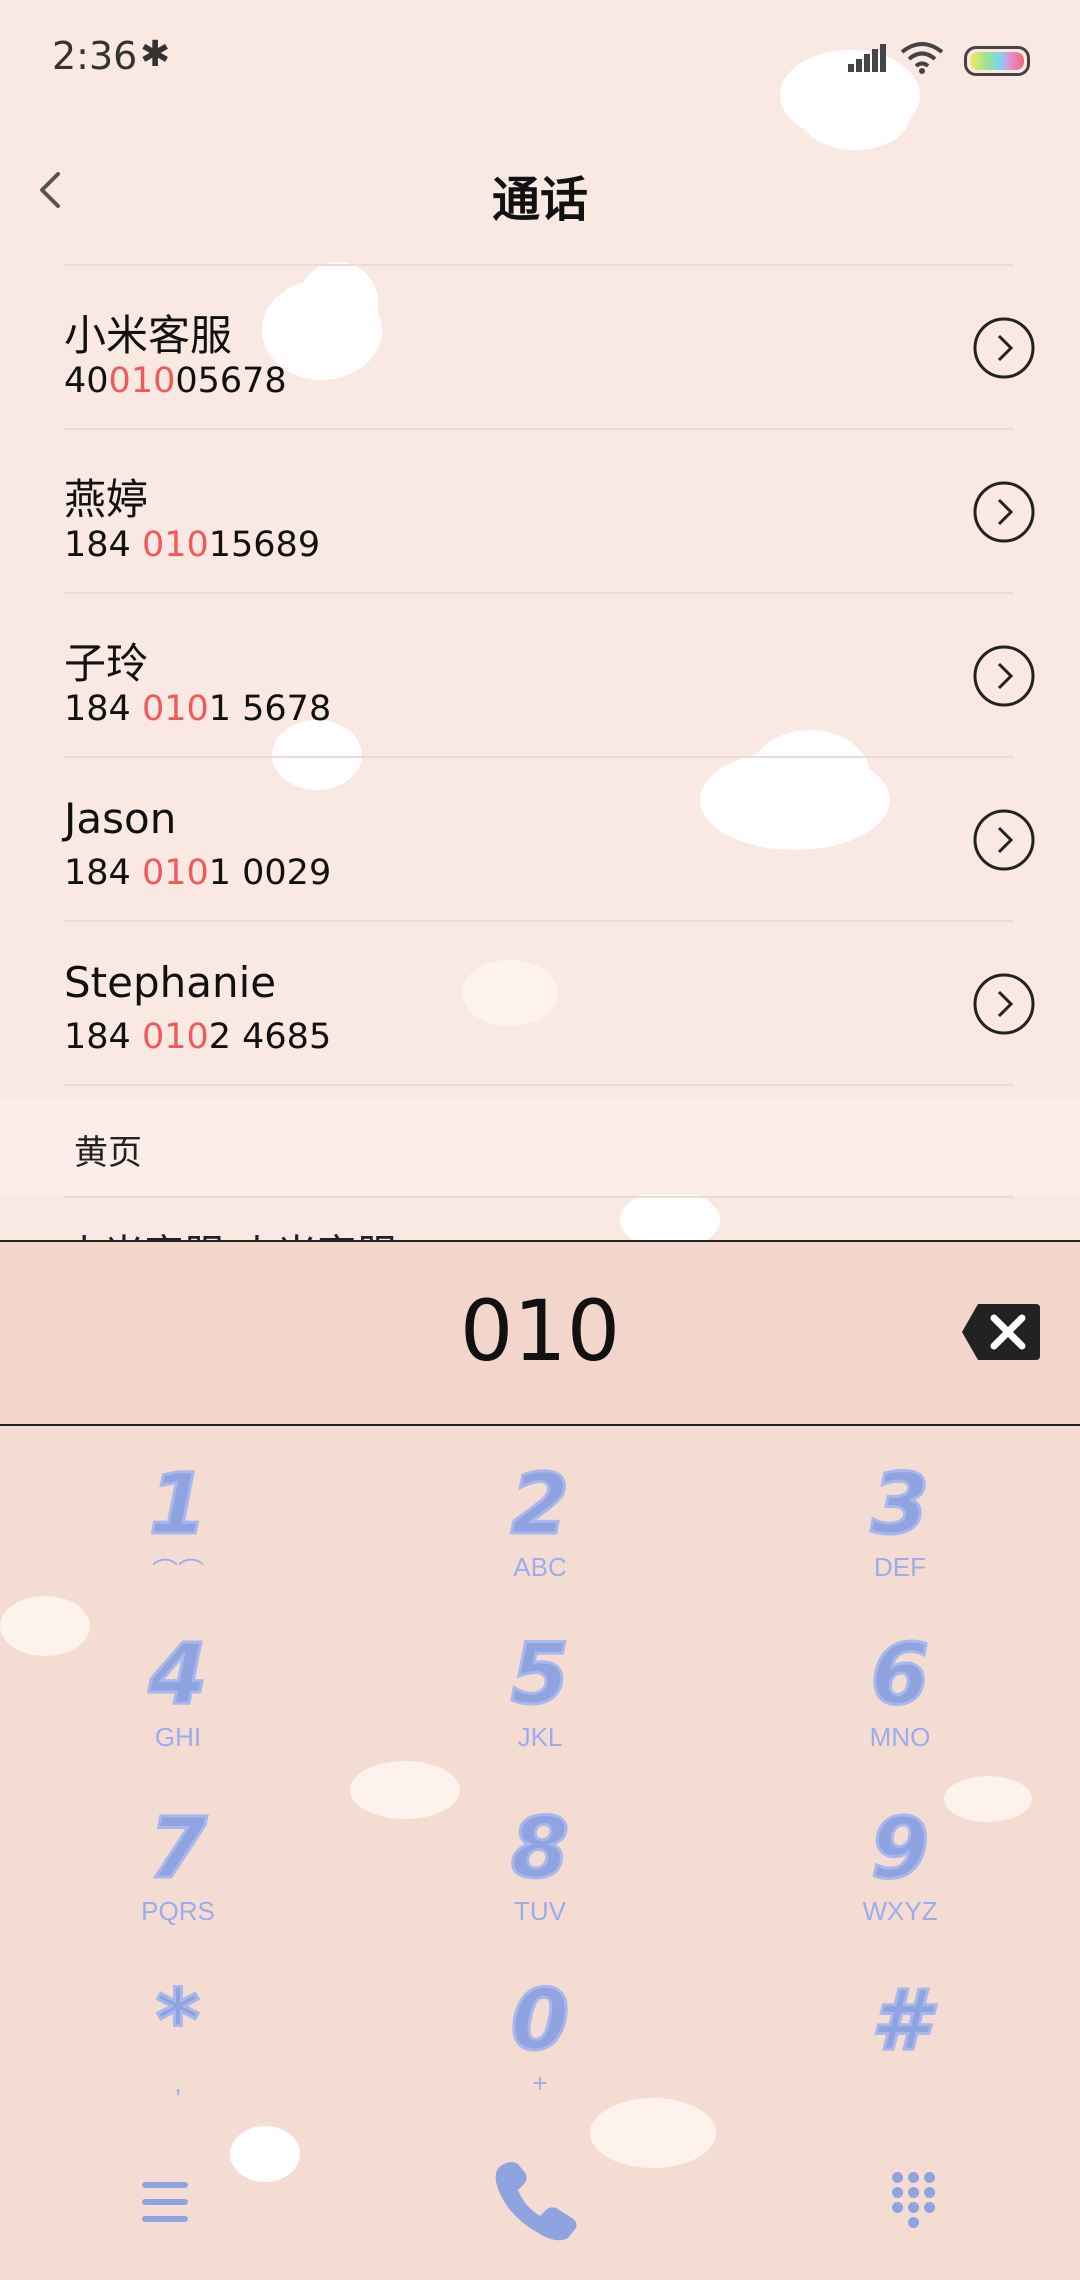 Image resolution: width=1080 pixels, height=2280 pixels. I want to click on dial-input: 010, so click(540, 1331).